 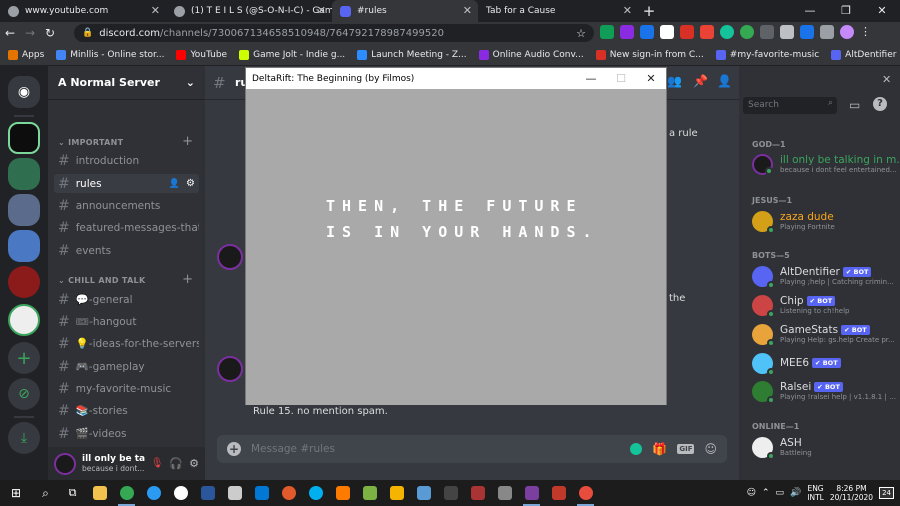 What do you see at coordinates (766, 493) in the screenshot?
I see `chevron-up-icon: ⌃` at bounding box center [766, 493].